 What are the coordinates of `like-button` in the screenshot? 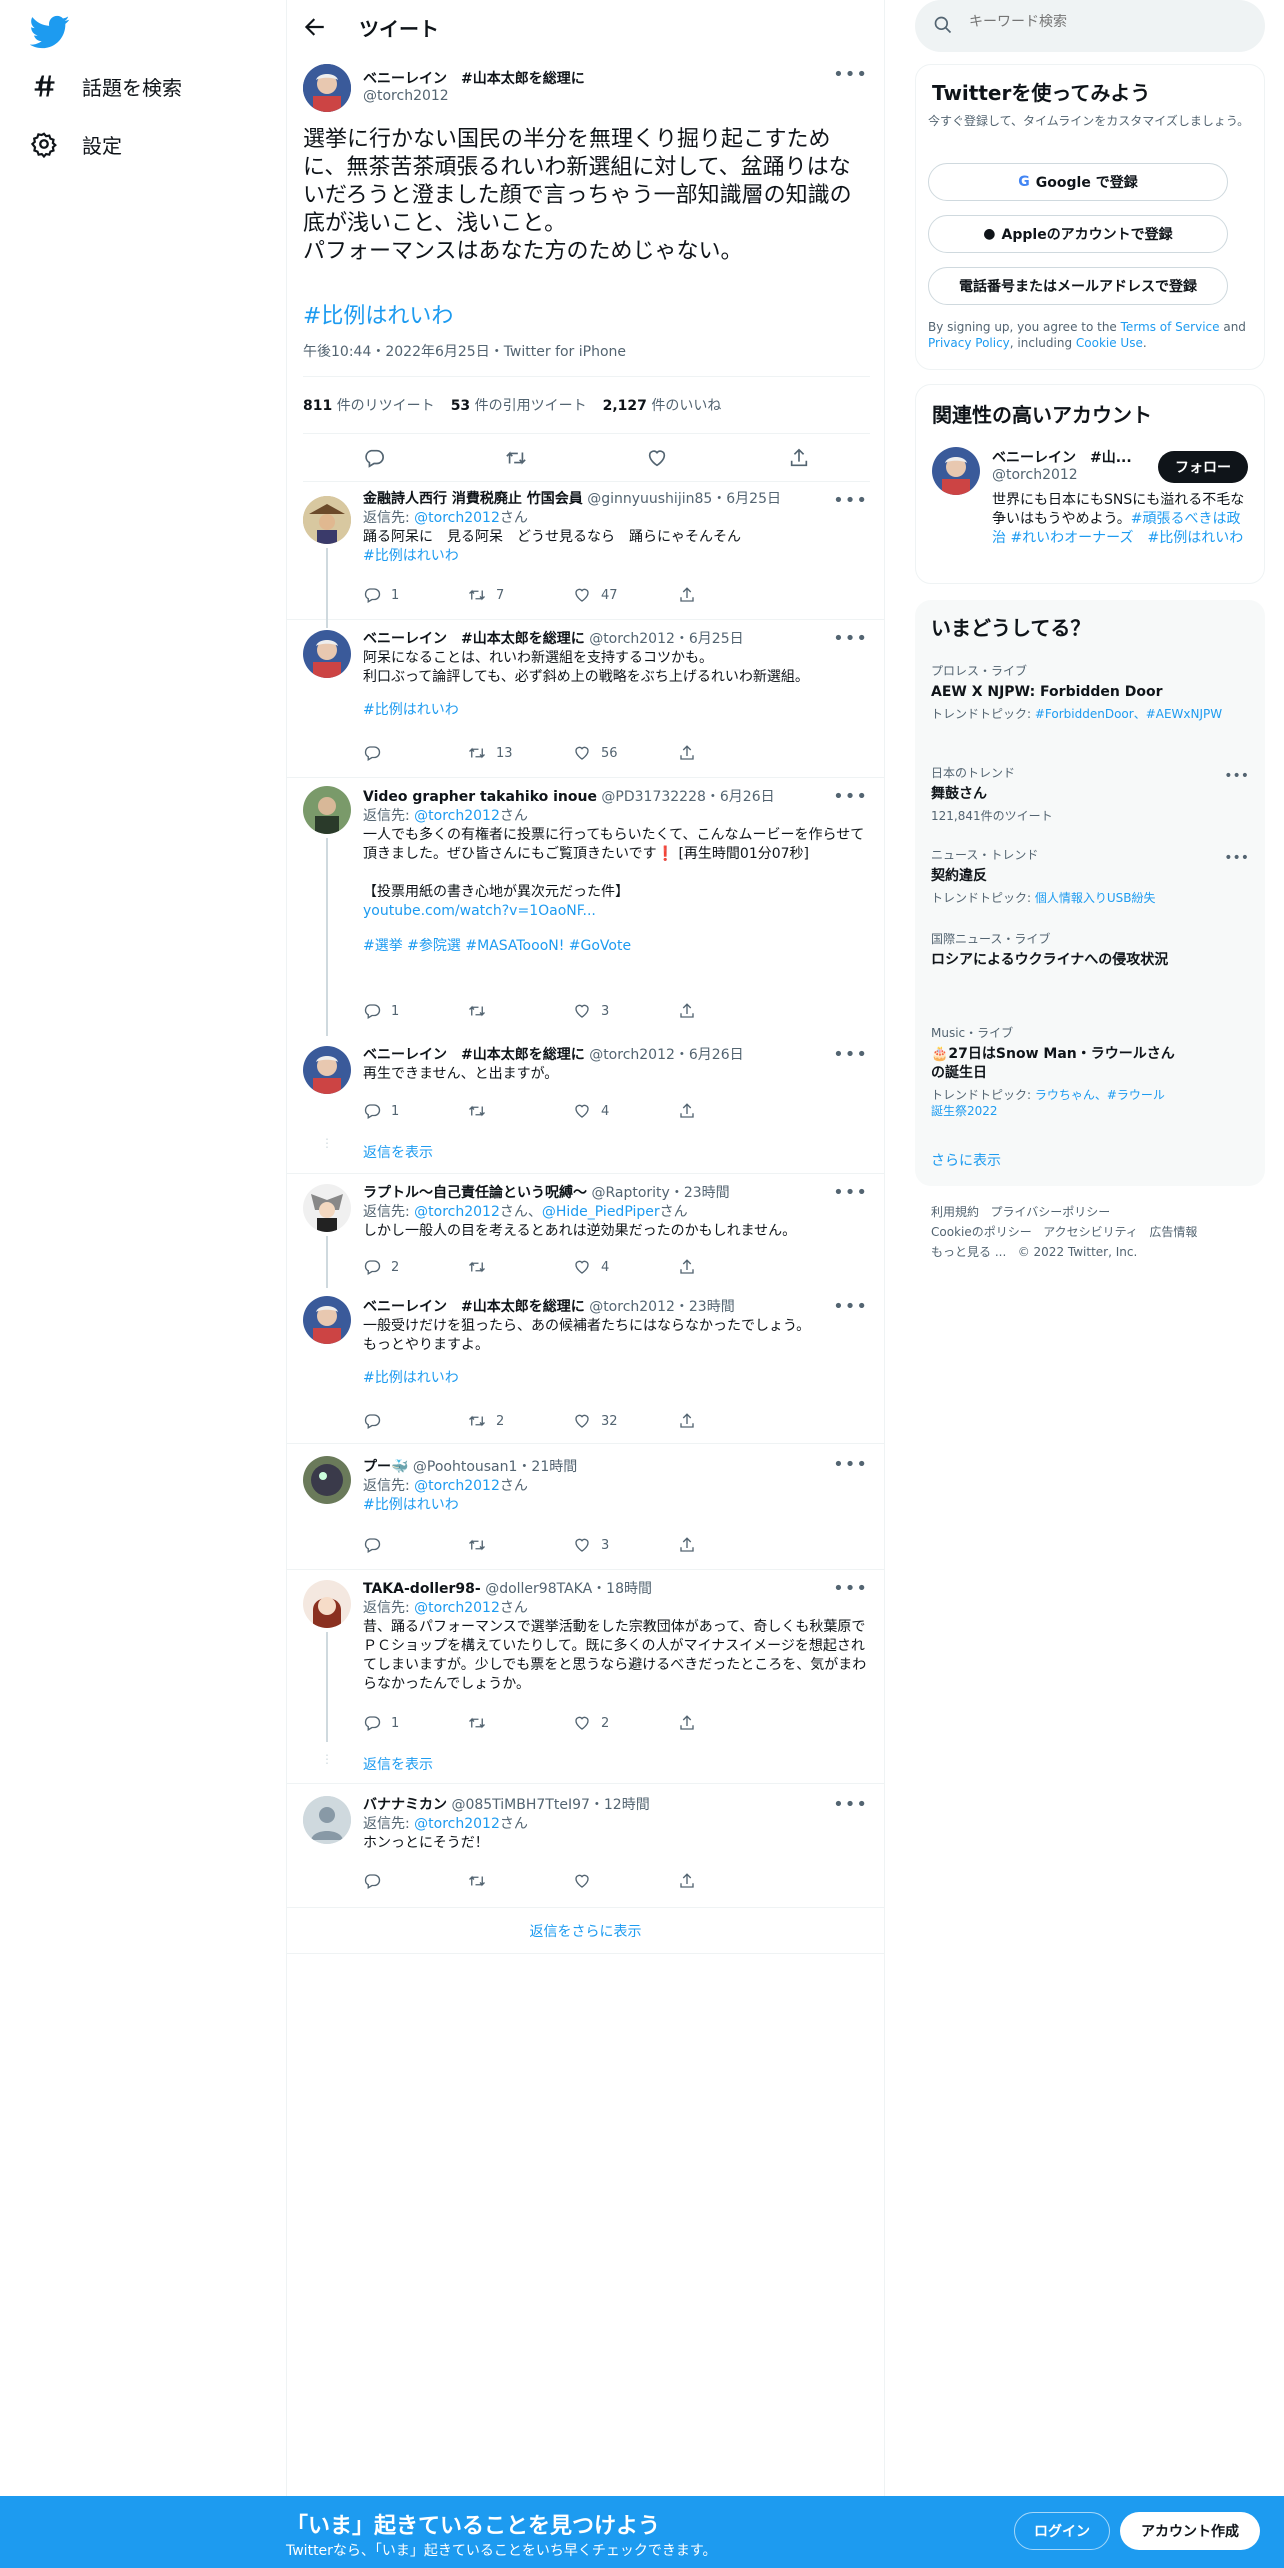 It's located at (625, 1881).